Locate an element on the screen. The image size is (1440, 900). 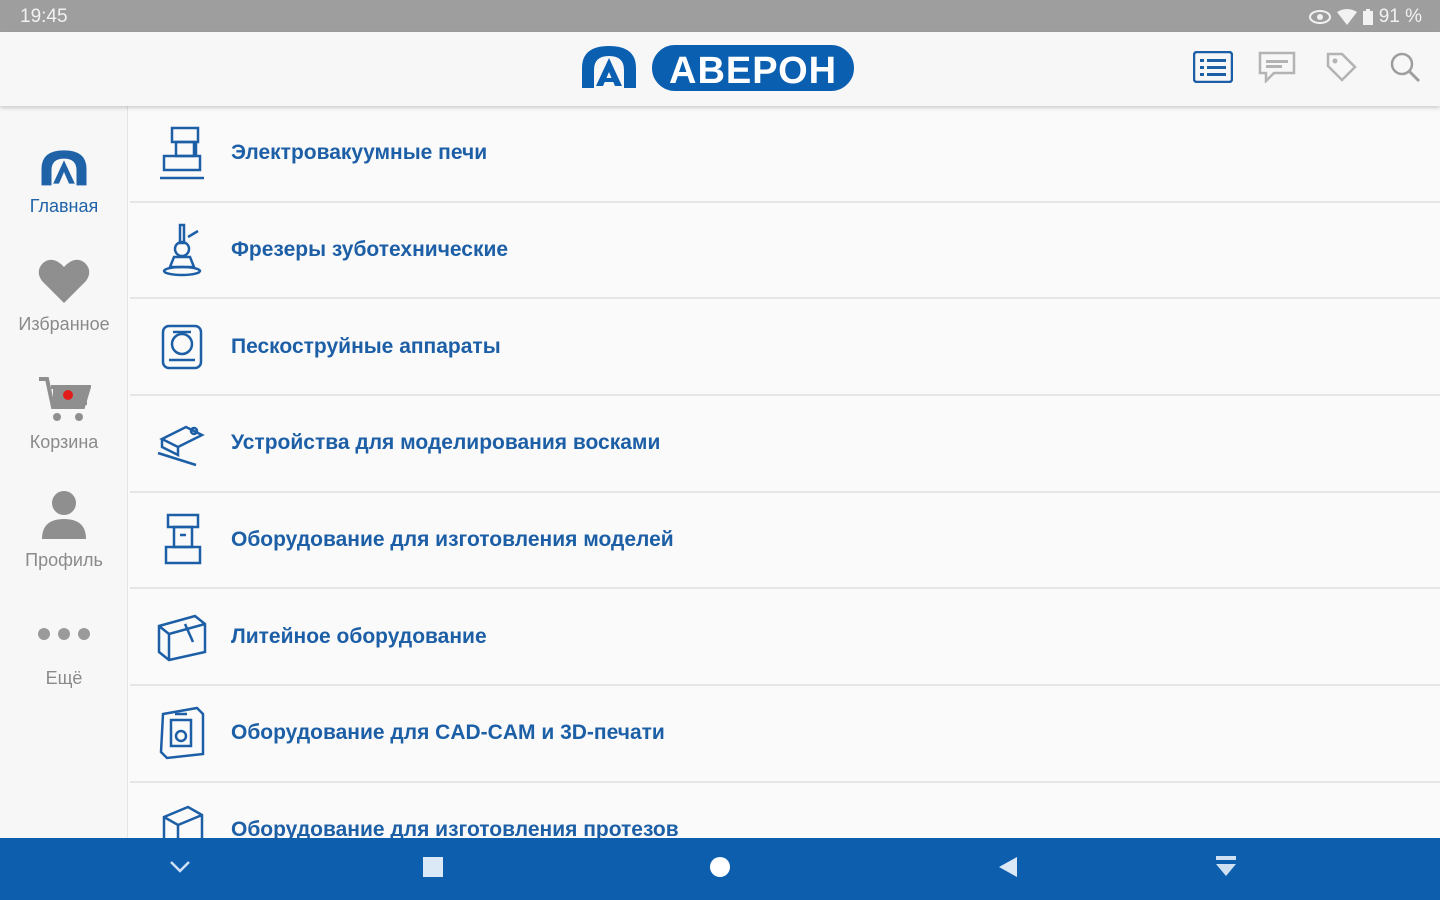
list-item-label: Пескоструйные аппараты is located at coordinates (366, 346).